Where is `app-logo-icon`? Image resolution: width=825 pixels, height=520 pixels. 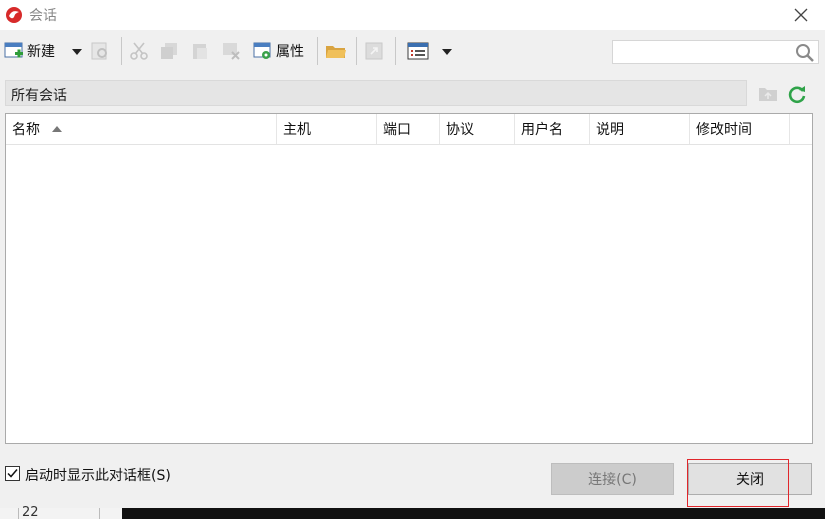
app-logo-icon is located at coordinates (14, 15).